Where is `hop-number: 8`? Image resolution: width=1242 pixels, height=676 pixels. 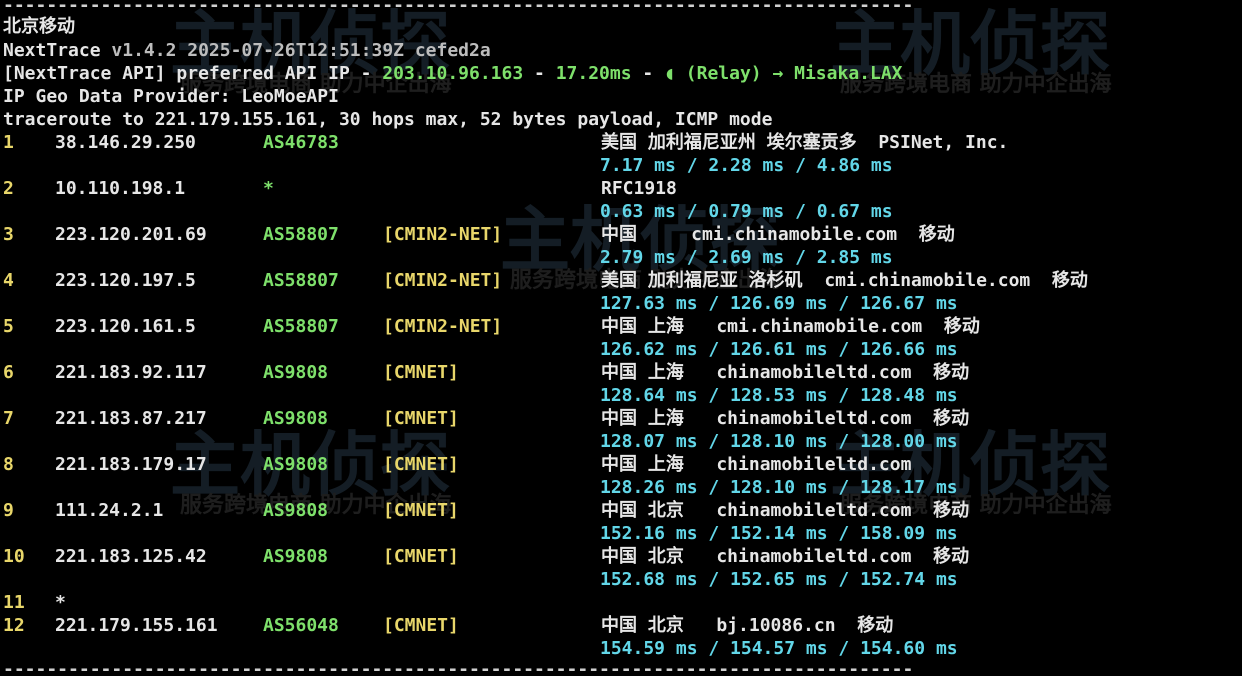 hop-number: 8 is located at coordinates (8, 464).